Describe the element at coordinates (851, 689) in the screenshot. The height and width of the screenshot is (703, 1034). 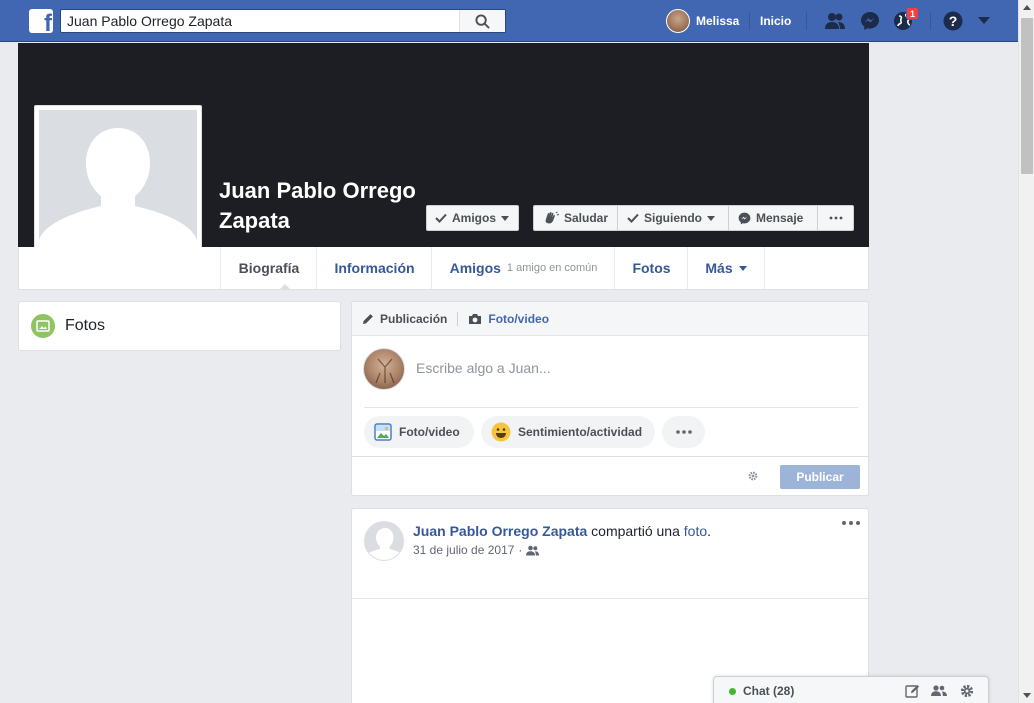
I see `chat-bar: Chat (28)` at that location.